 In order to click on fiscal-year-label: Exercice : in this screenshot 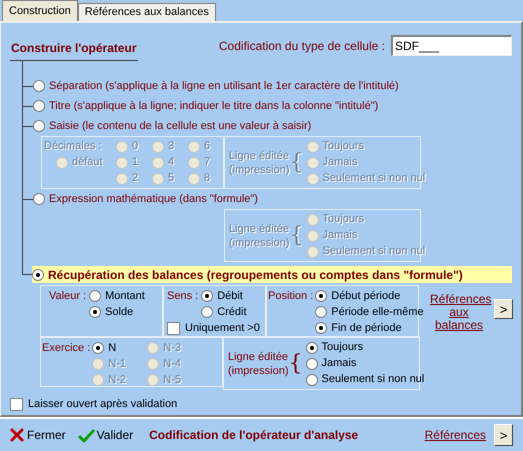, I will do `click(66, 348)`.